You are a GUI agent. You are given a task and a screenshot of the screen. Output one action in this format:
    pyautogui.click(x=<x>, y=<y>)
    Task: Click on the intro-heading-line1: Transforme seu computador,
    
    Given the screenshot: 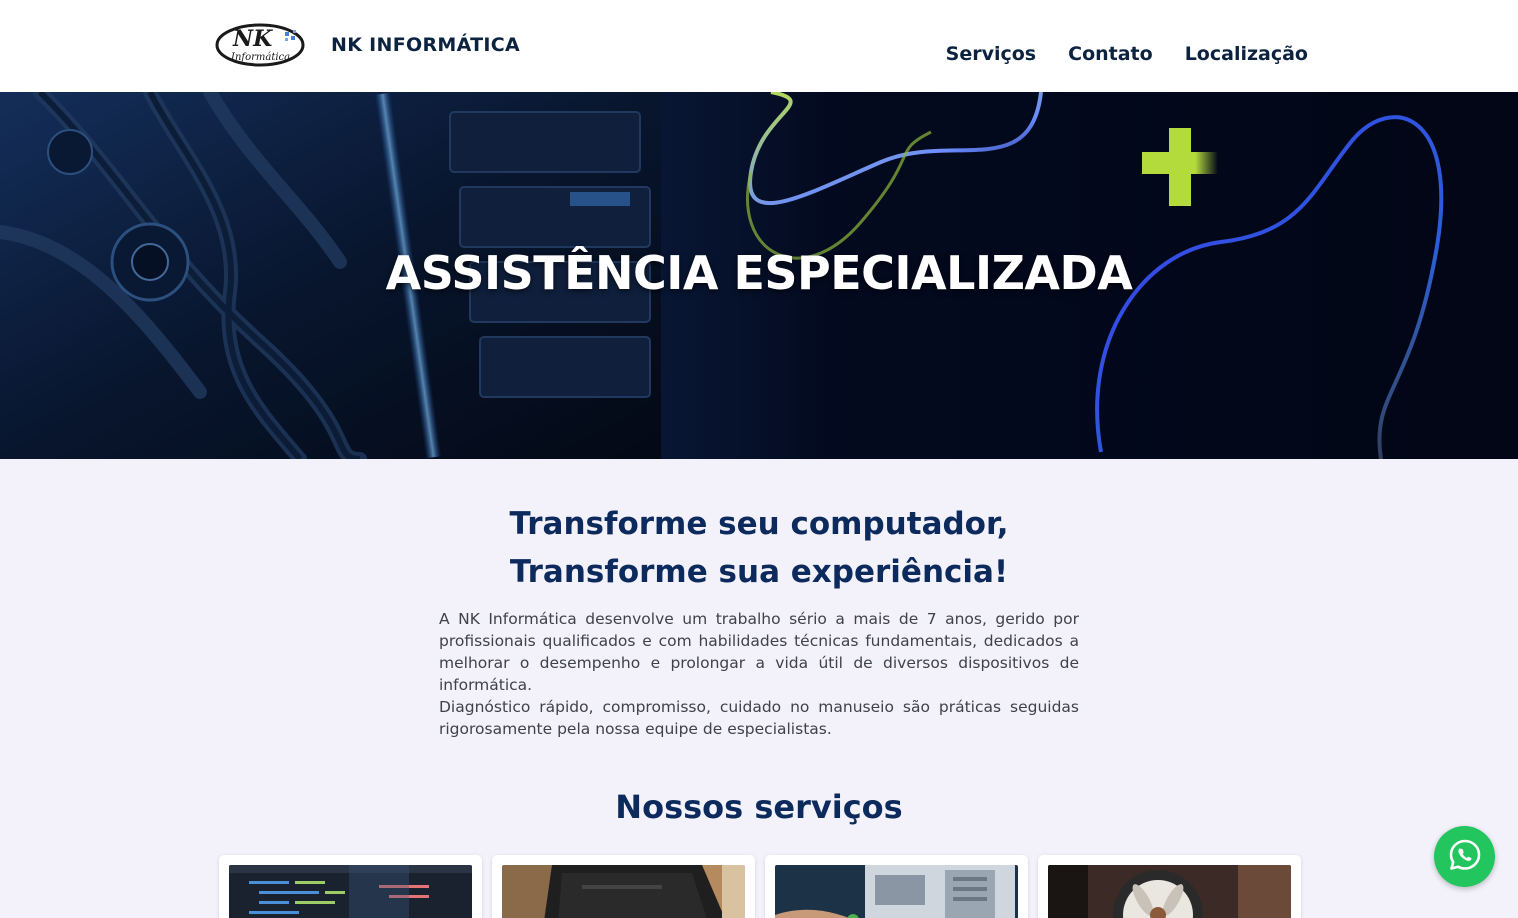 What is the action you would take?
    pyautogui.click(x=759, y=524)
    